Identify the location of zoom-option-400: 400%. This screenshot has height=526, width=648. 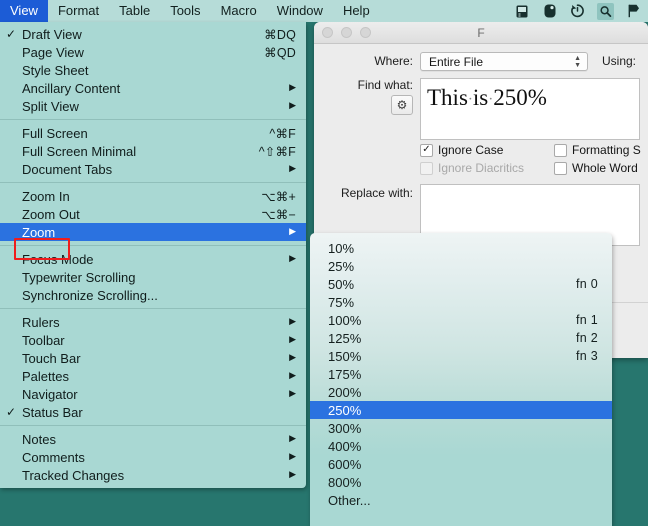
(461, 446).